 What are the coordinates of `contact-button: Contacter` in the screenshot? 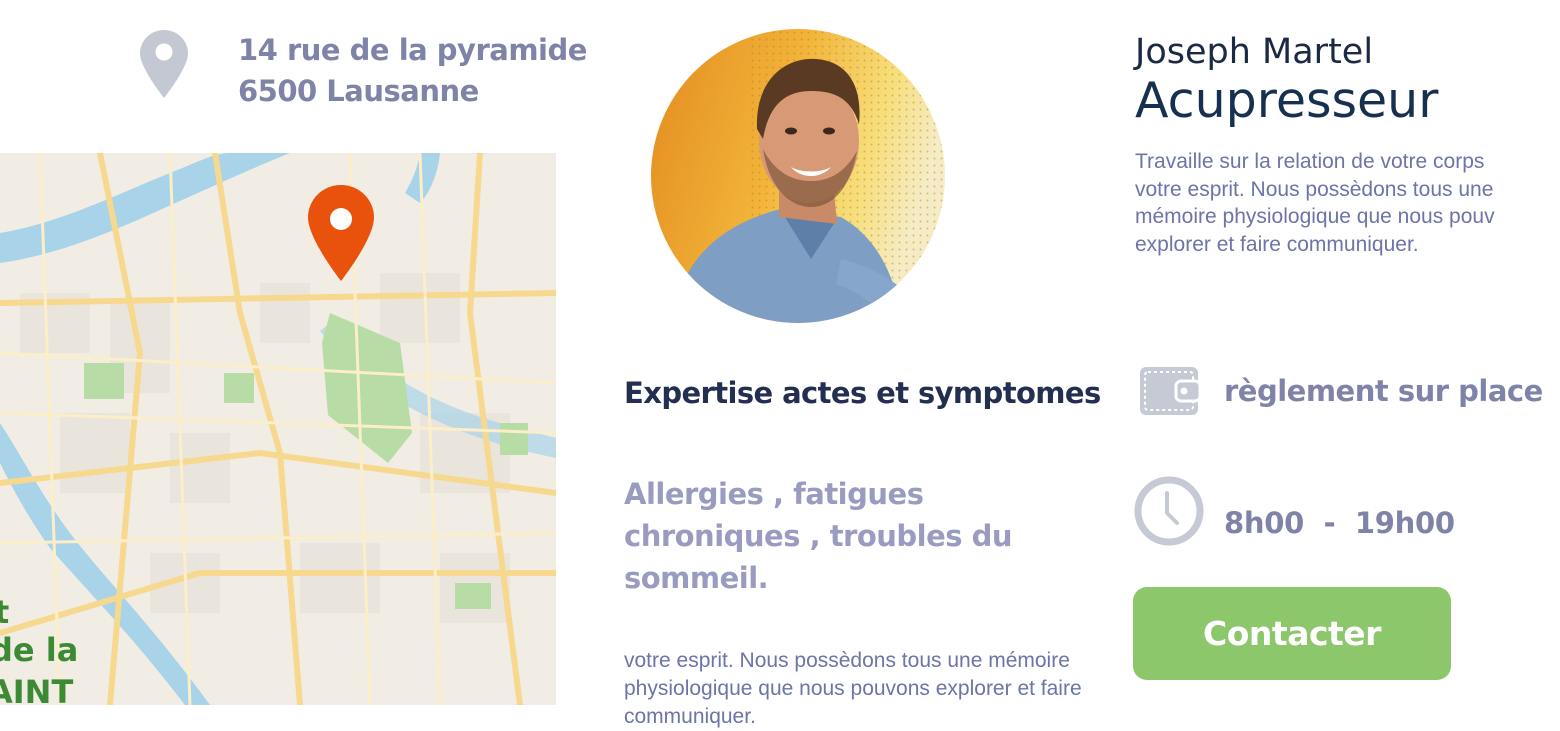 It's located at (1292, 633).